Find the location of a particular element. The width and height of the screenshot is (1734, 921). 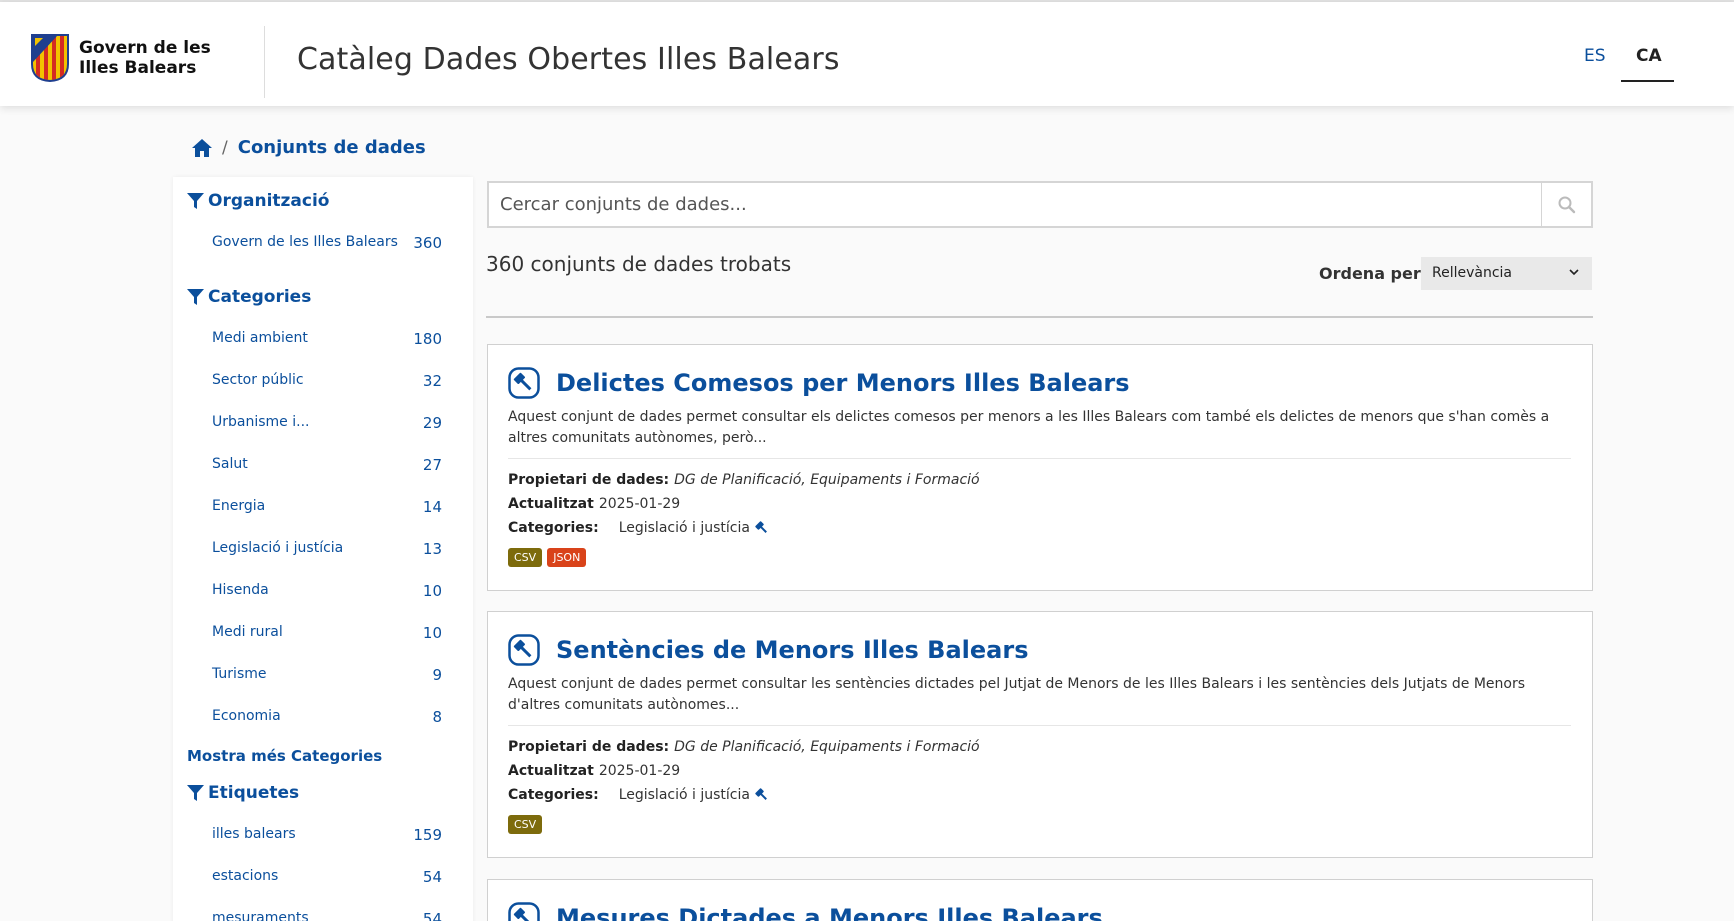

dataset-title: Sentències de Menors Illes Balears is located at coordinates (792, 650).